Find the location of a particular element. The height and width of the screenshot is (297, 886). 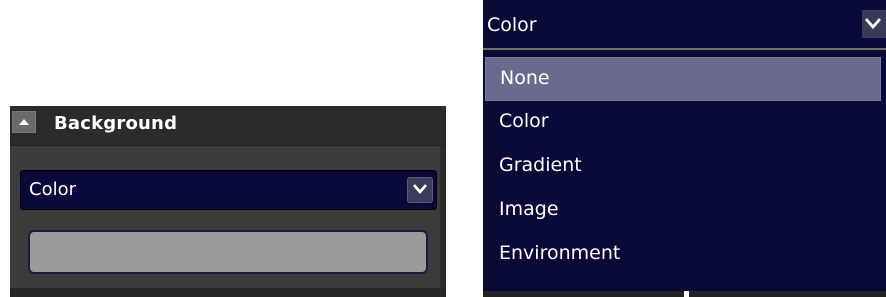

option-gradient: Gradient is located at coordinates (683, 167).